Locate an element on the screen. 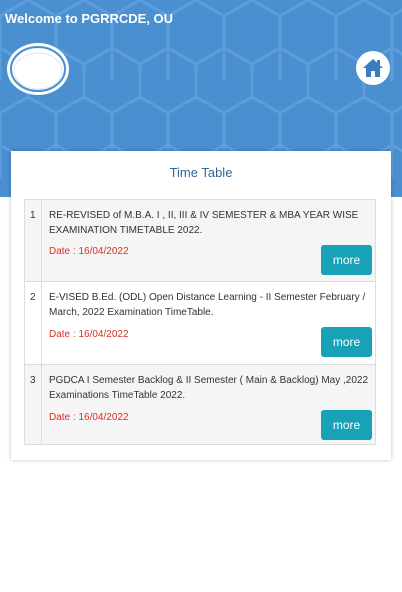 The image size is (402, 592). university-logo is located at coordinates (38, 69).